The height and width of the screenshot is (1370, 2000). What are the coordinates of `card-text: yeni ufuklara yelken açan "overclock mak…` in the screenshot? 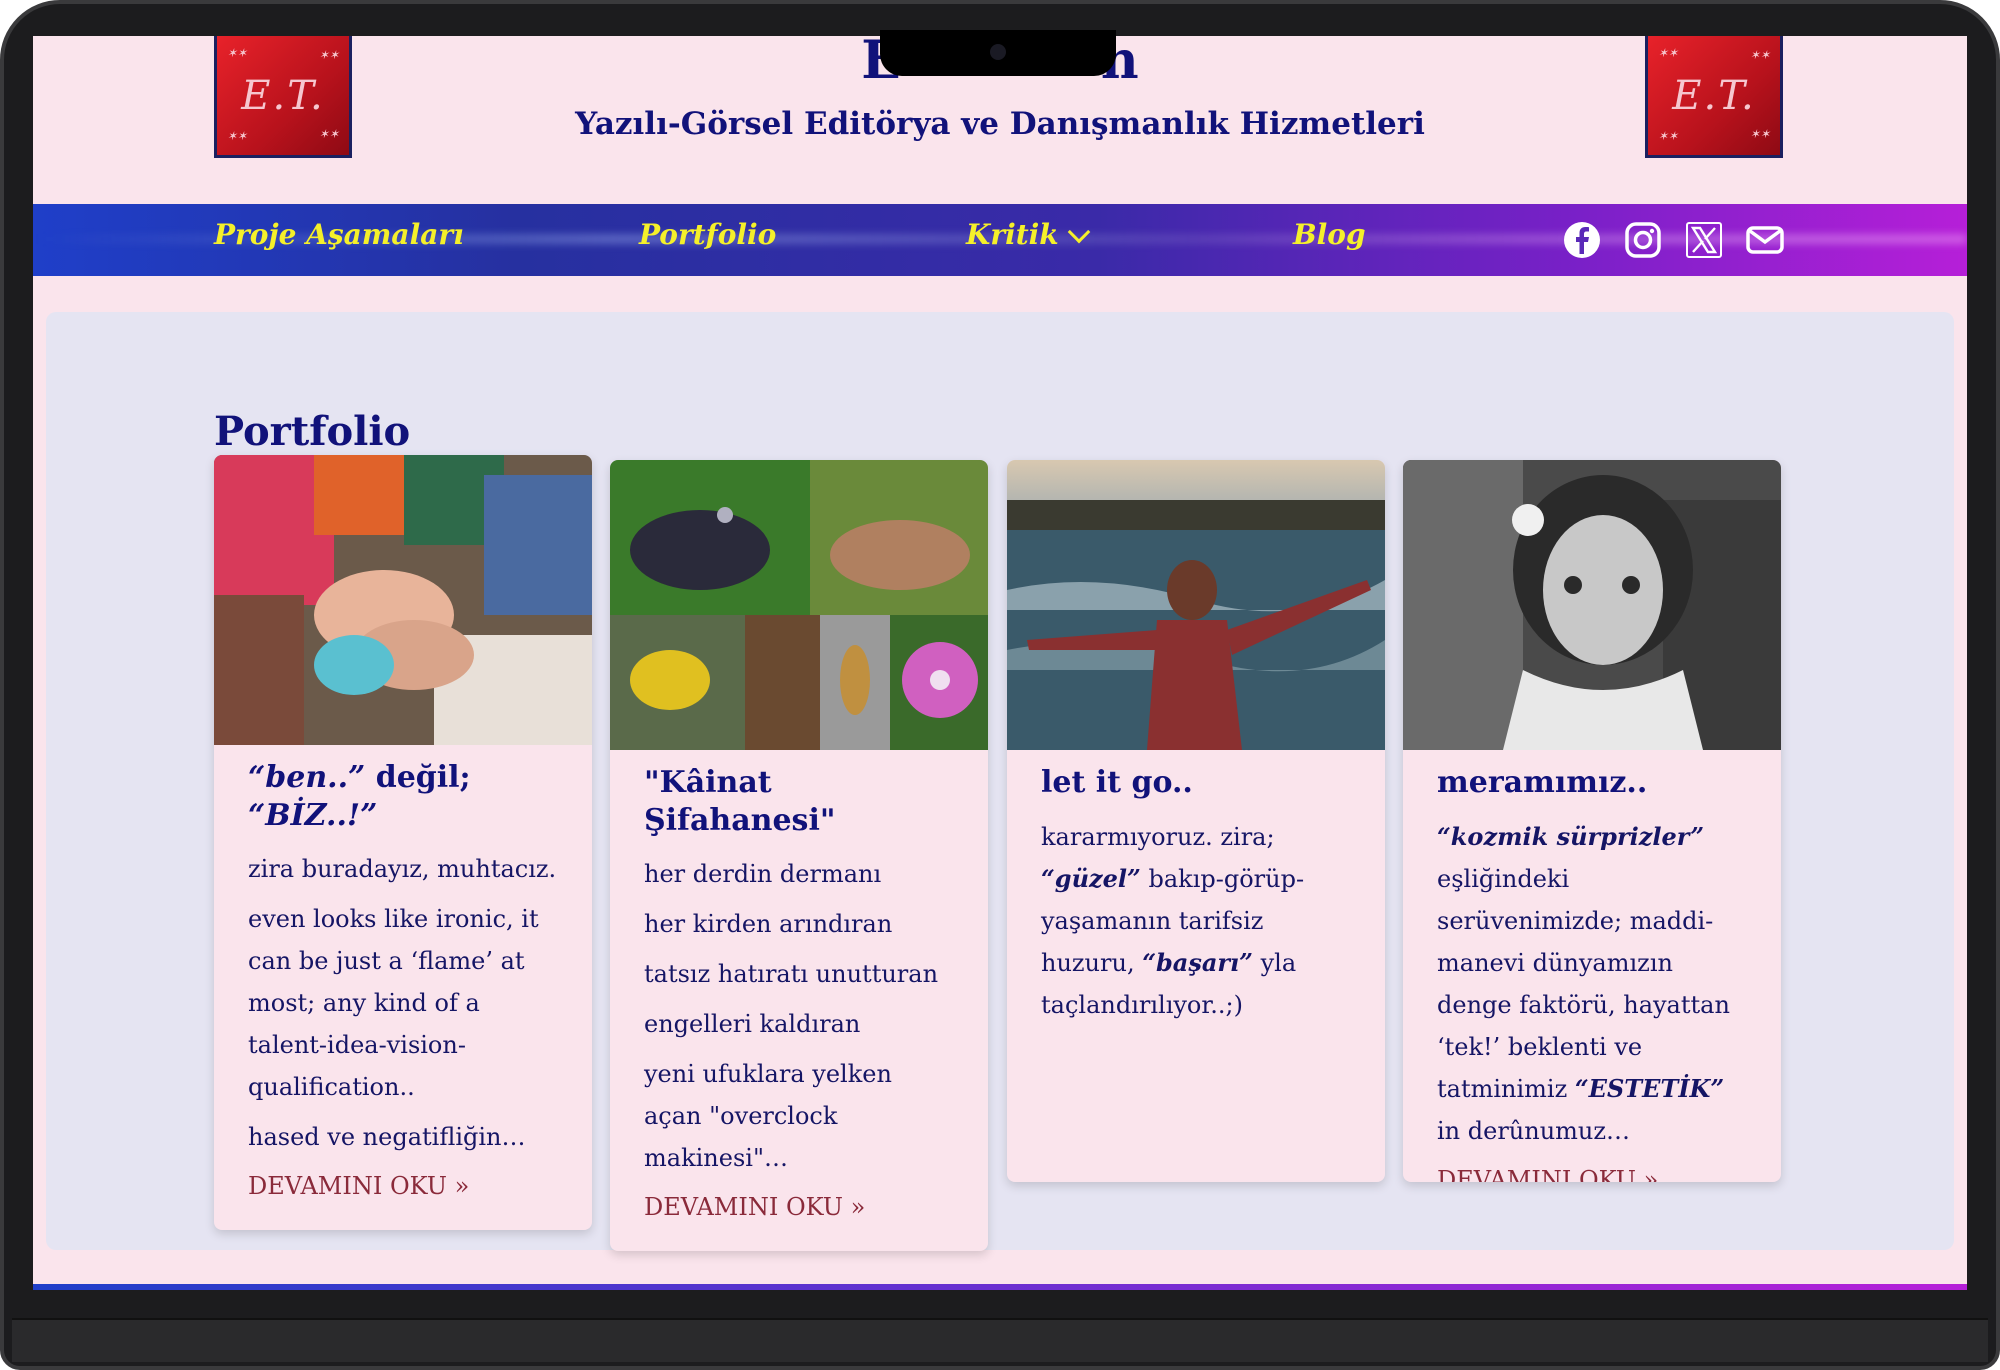 It's located at (768, 1116).